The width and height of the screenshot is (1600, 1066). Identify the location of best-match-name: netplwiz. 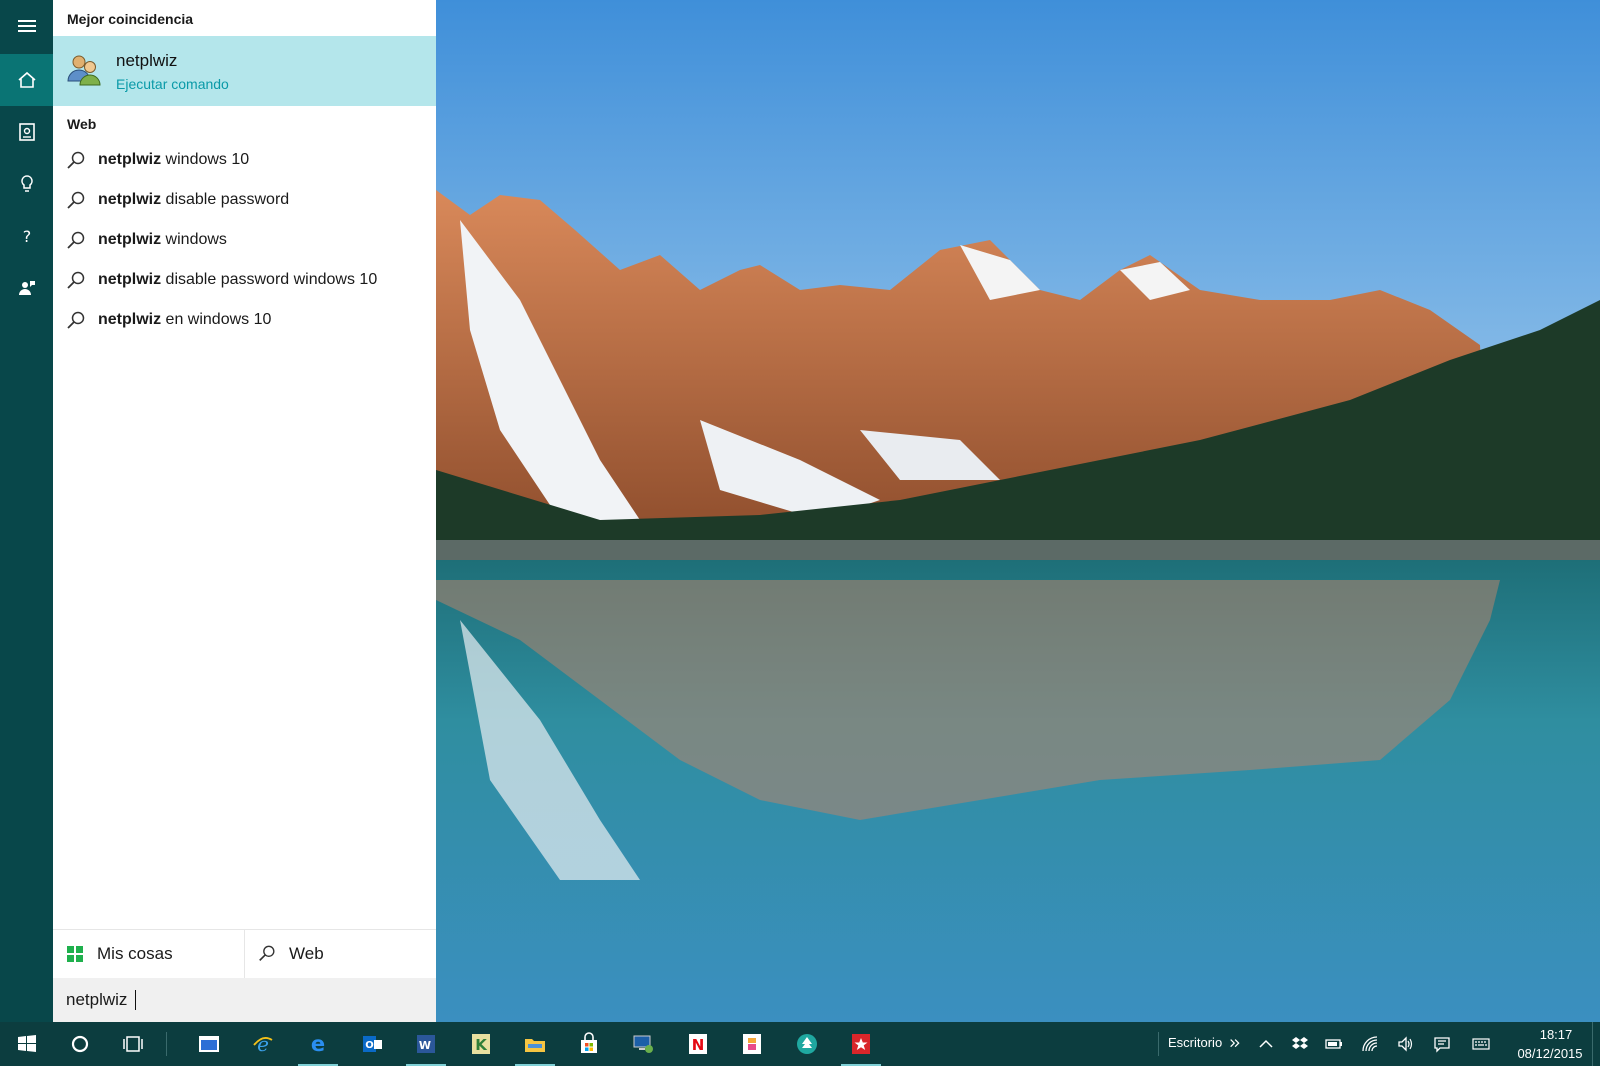
(147, 60).